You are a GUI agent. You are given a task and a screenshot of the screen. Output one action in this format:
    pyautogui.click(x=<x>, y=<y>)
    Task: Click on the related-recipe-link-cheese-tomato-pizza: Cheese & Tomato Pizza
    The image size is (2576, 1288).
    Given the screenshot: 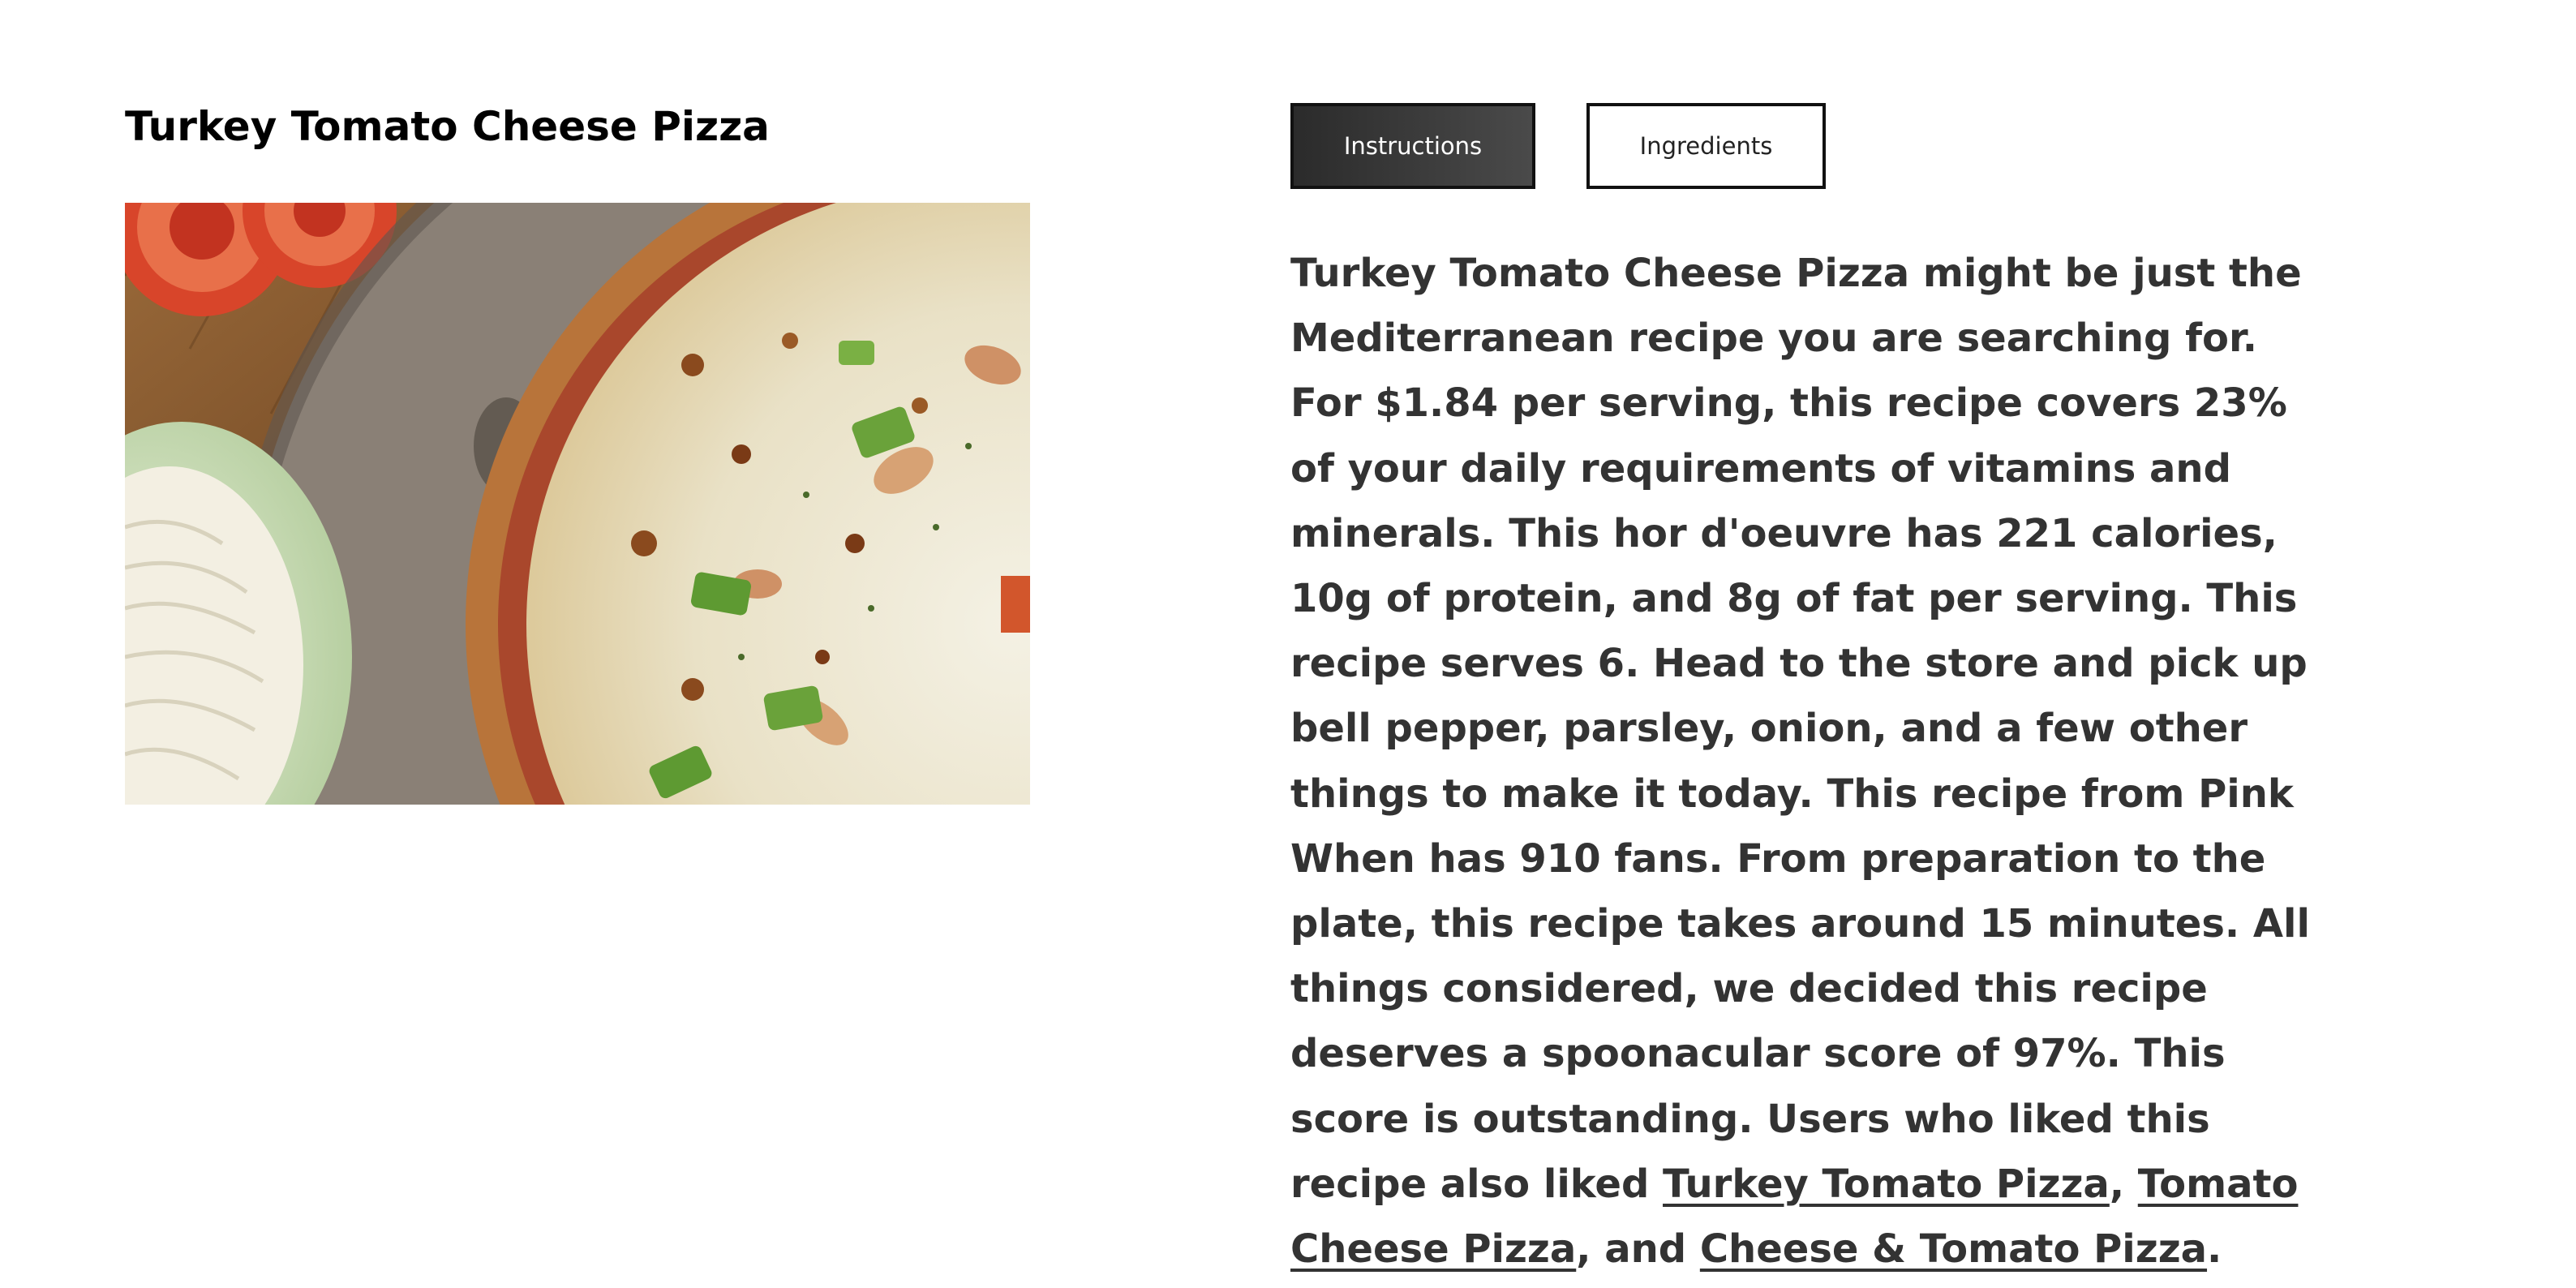 What is the action you would take?
    pyautogui.click(x=1953, y=1249)
    